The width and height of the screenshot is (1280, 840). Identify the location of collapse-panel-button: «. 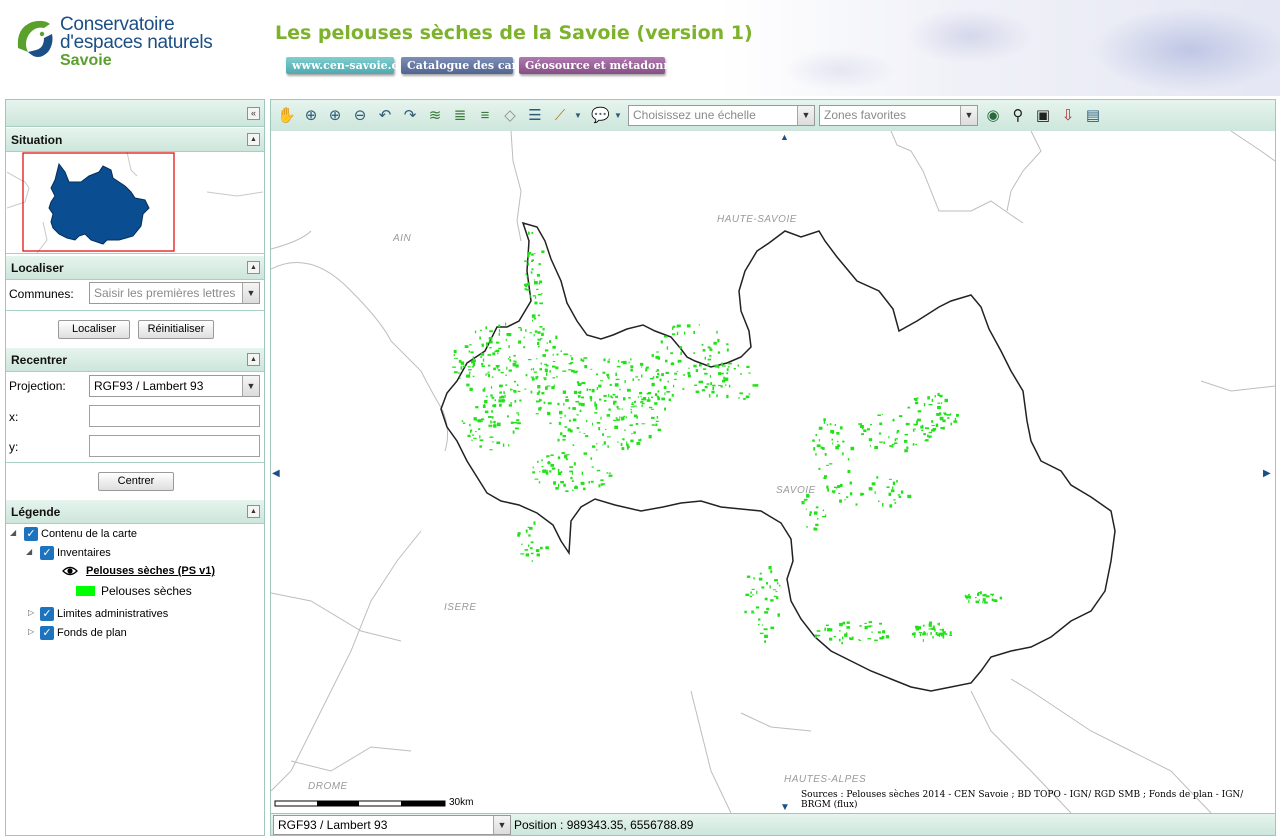
(253, 113).